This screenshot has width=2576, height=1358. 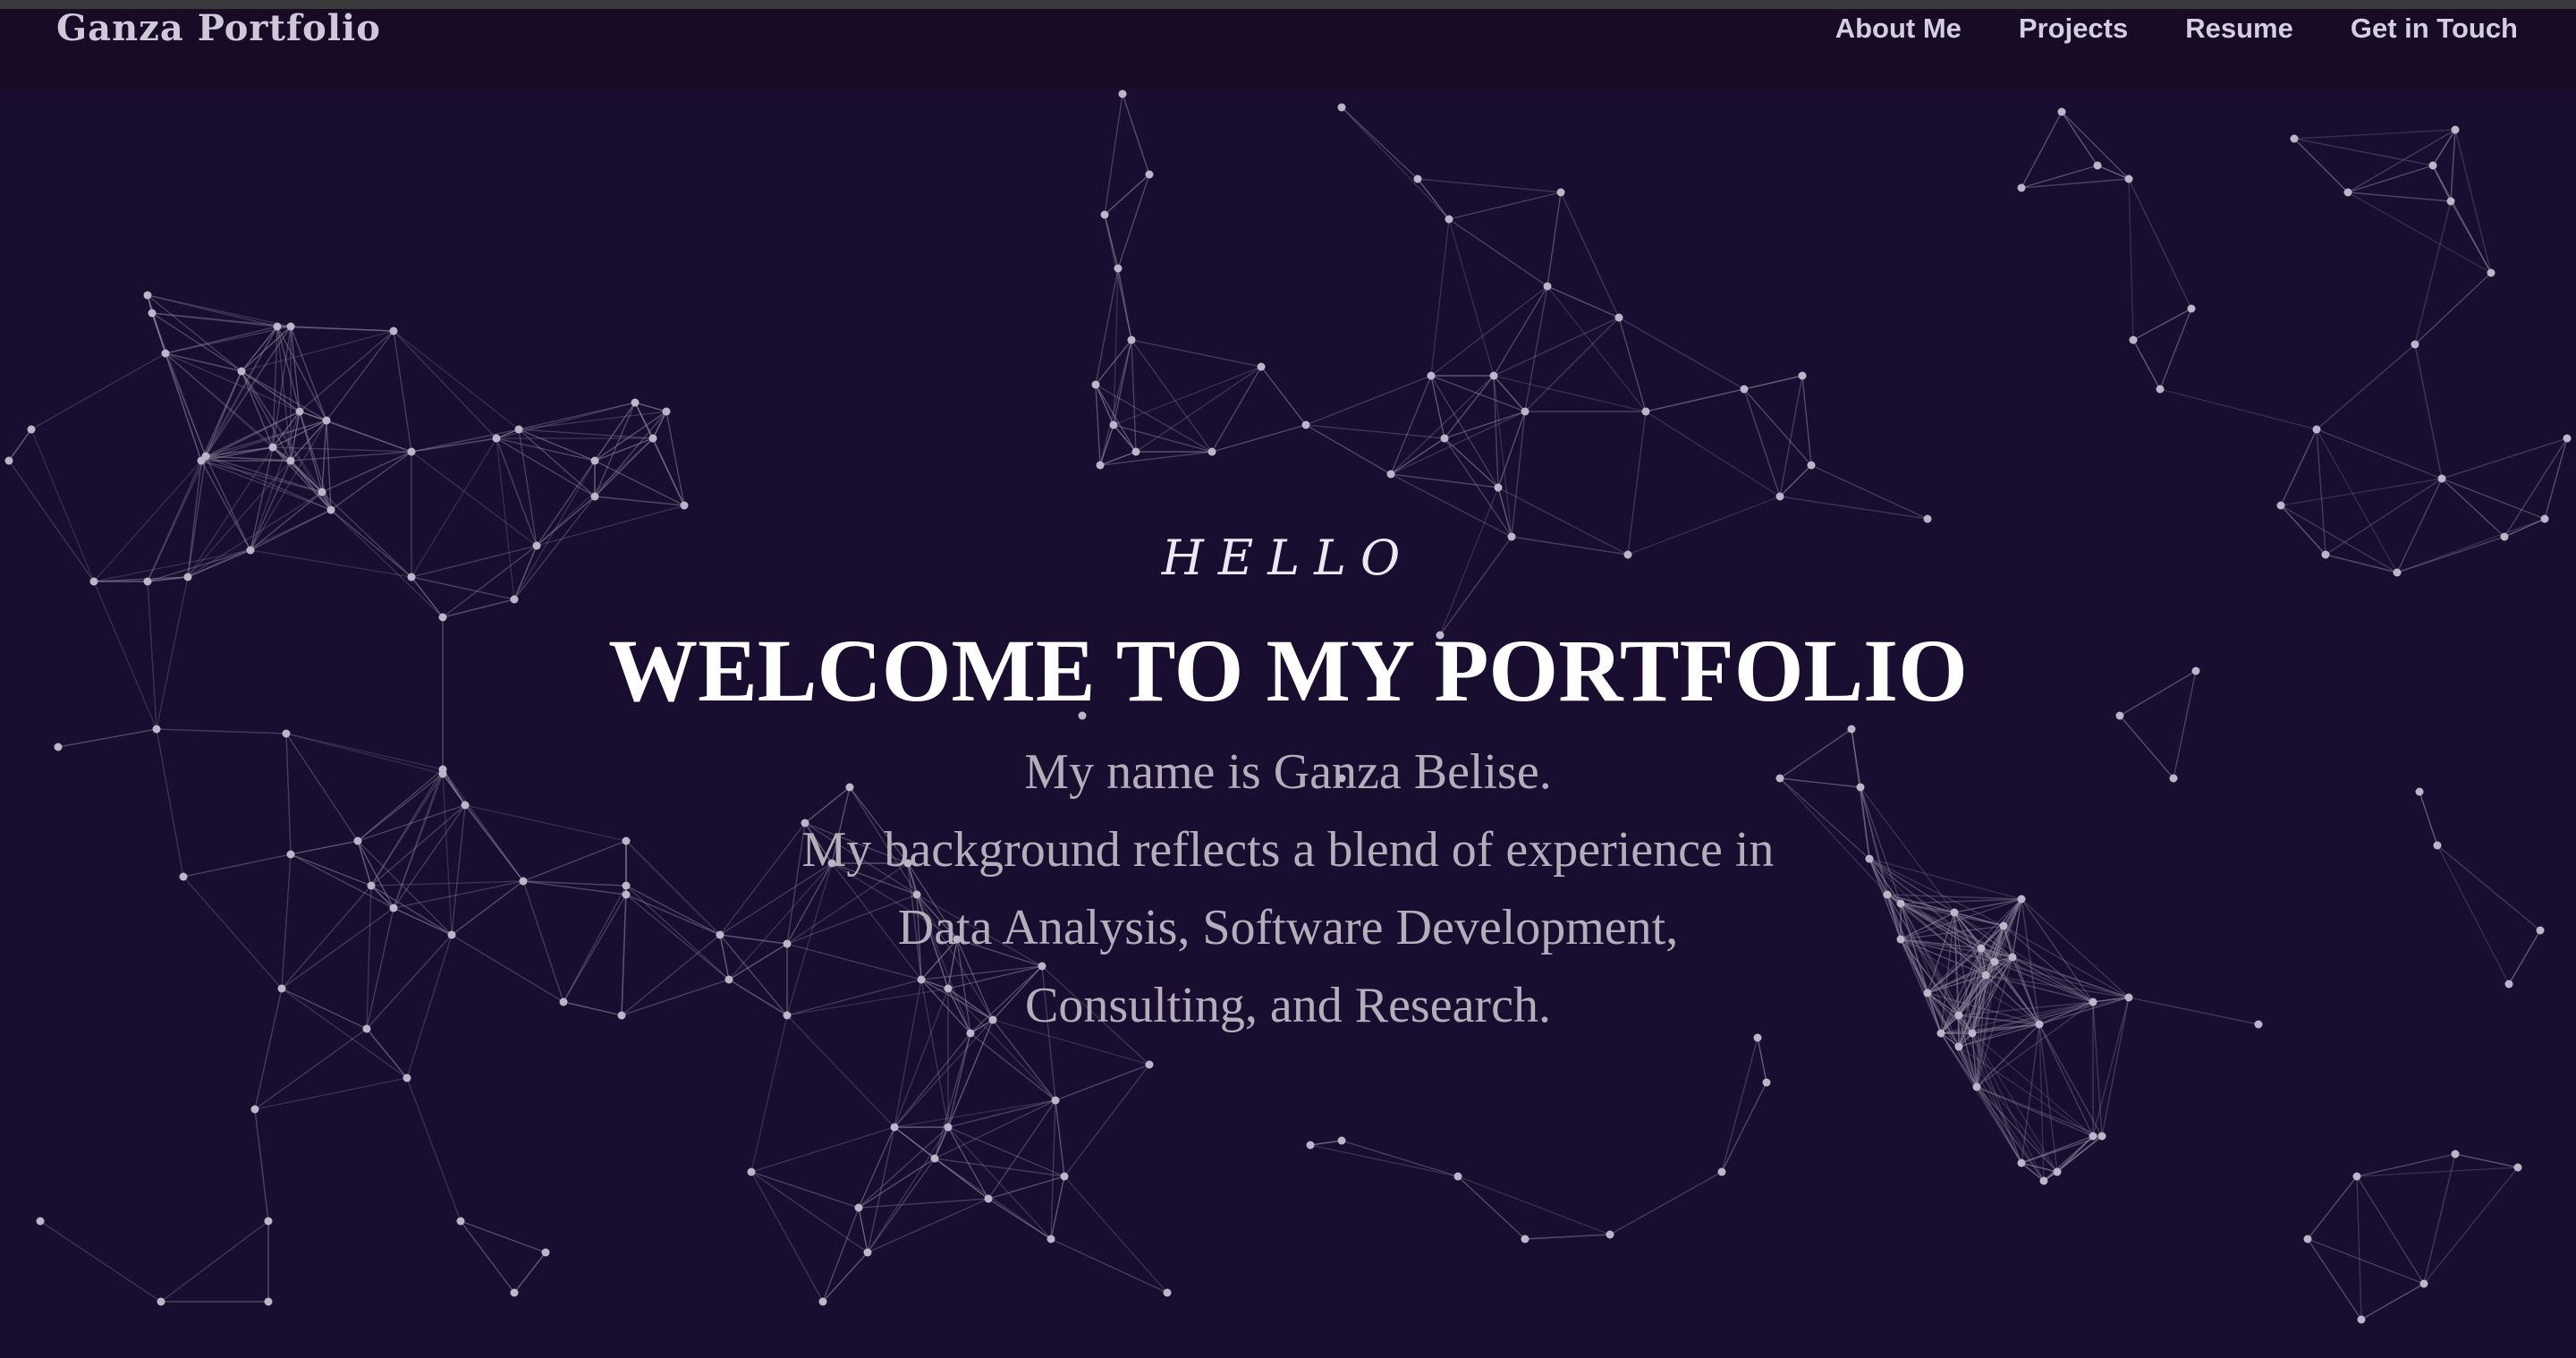 I want to click on nav-link-resume: Resume, so click(x=2239, y=29).